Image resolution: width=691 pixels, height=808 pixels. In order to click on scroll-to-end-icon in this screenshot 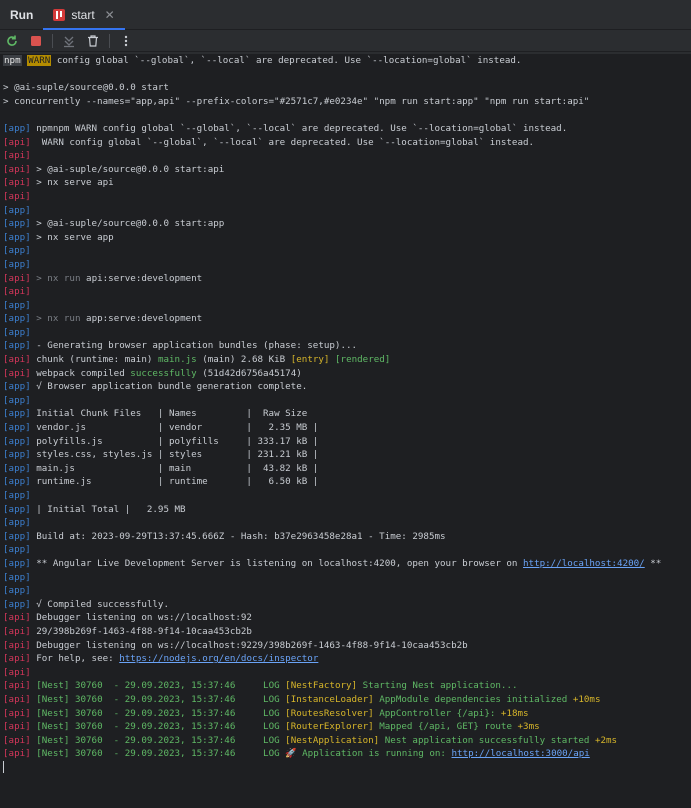, I will do `click(69, 41)`.